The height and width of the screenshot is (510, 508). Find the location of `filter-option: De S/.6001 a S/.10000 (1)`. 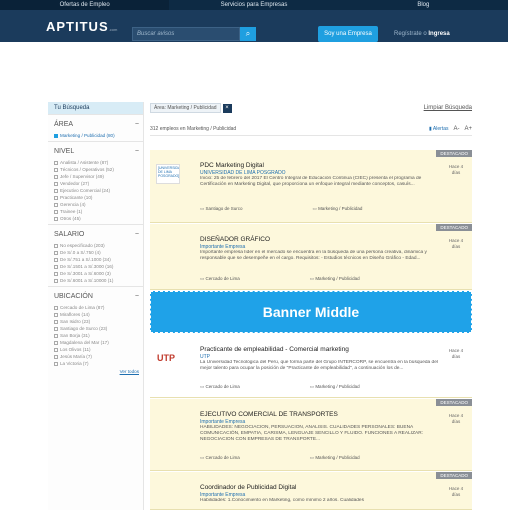

filter-option: De S/.6001 a S/.10000 (1) is located at coordinates (96, 280).